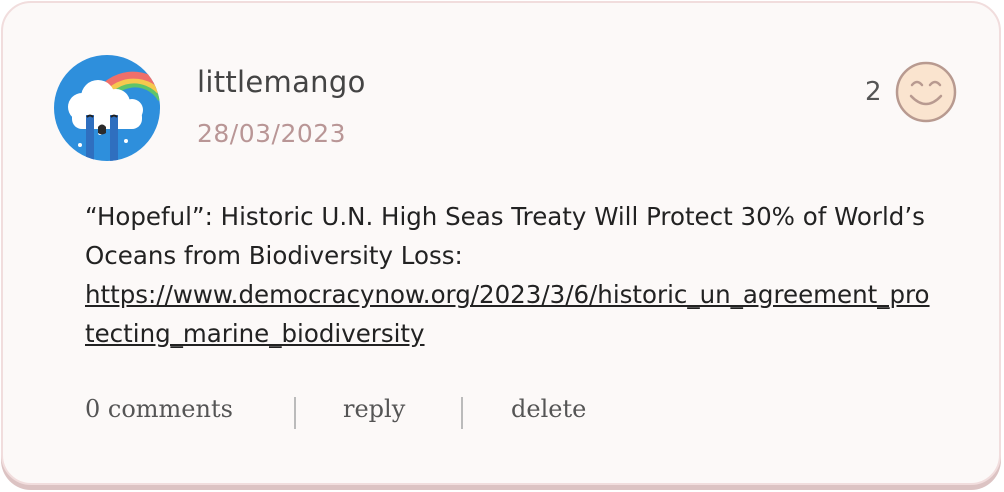 The width and height of the screenshot is (1004, 492). What do you see at coordinates (873, 92) in the screenshot?
I see `reaction-count: 2` at bounding box center [873, 92].